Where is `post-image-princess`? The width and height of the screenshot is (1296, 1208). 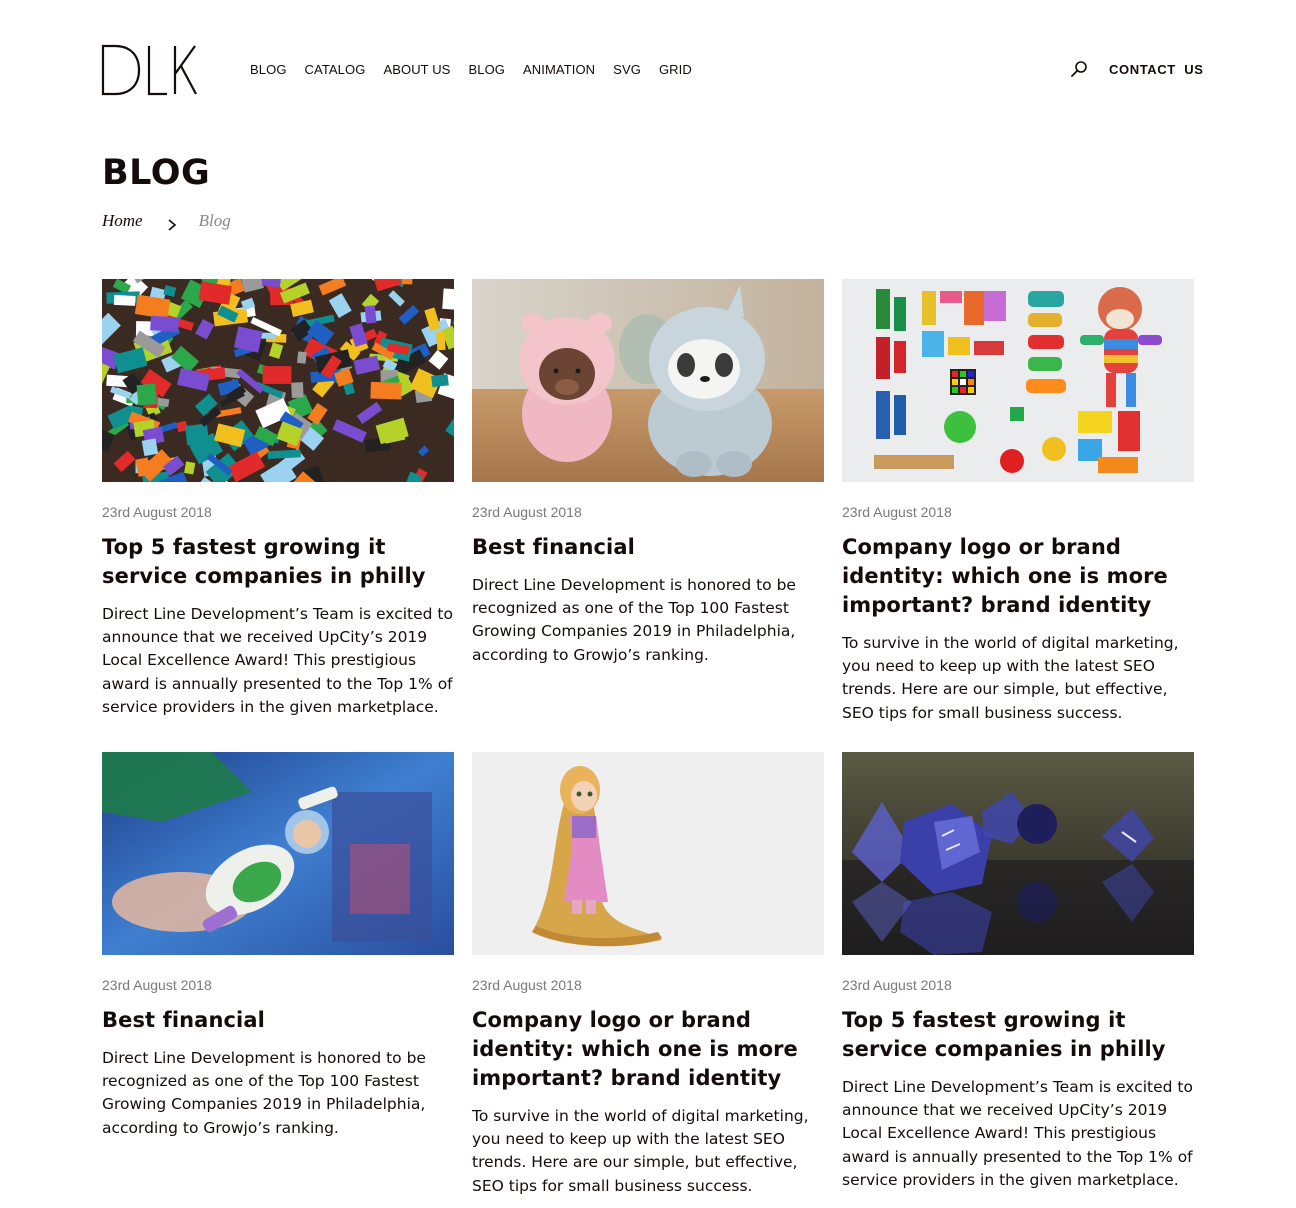 post-image-princess is located at coordinates (648, 853).